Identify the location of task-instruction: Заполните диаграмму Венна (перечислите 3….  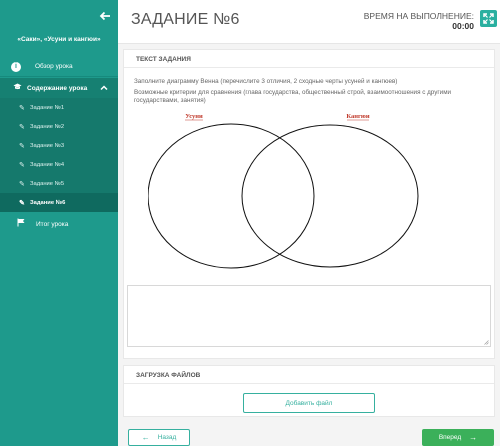
(266, 81).